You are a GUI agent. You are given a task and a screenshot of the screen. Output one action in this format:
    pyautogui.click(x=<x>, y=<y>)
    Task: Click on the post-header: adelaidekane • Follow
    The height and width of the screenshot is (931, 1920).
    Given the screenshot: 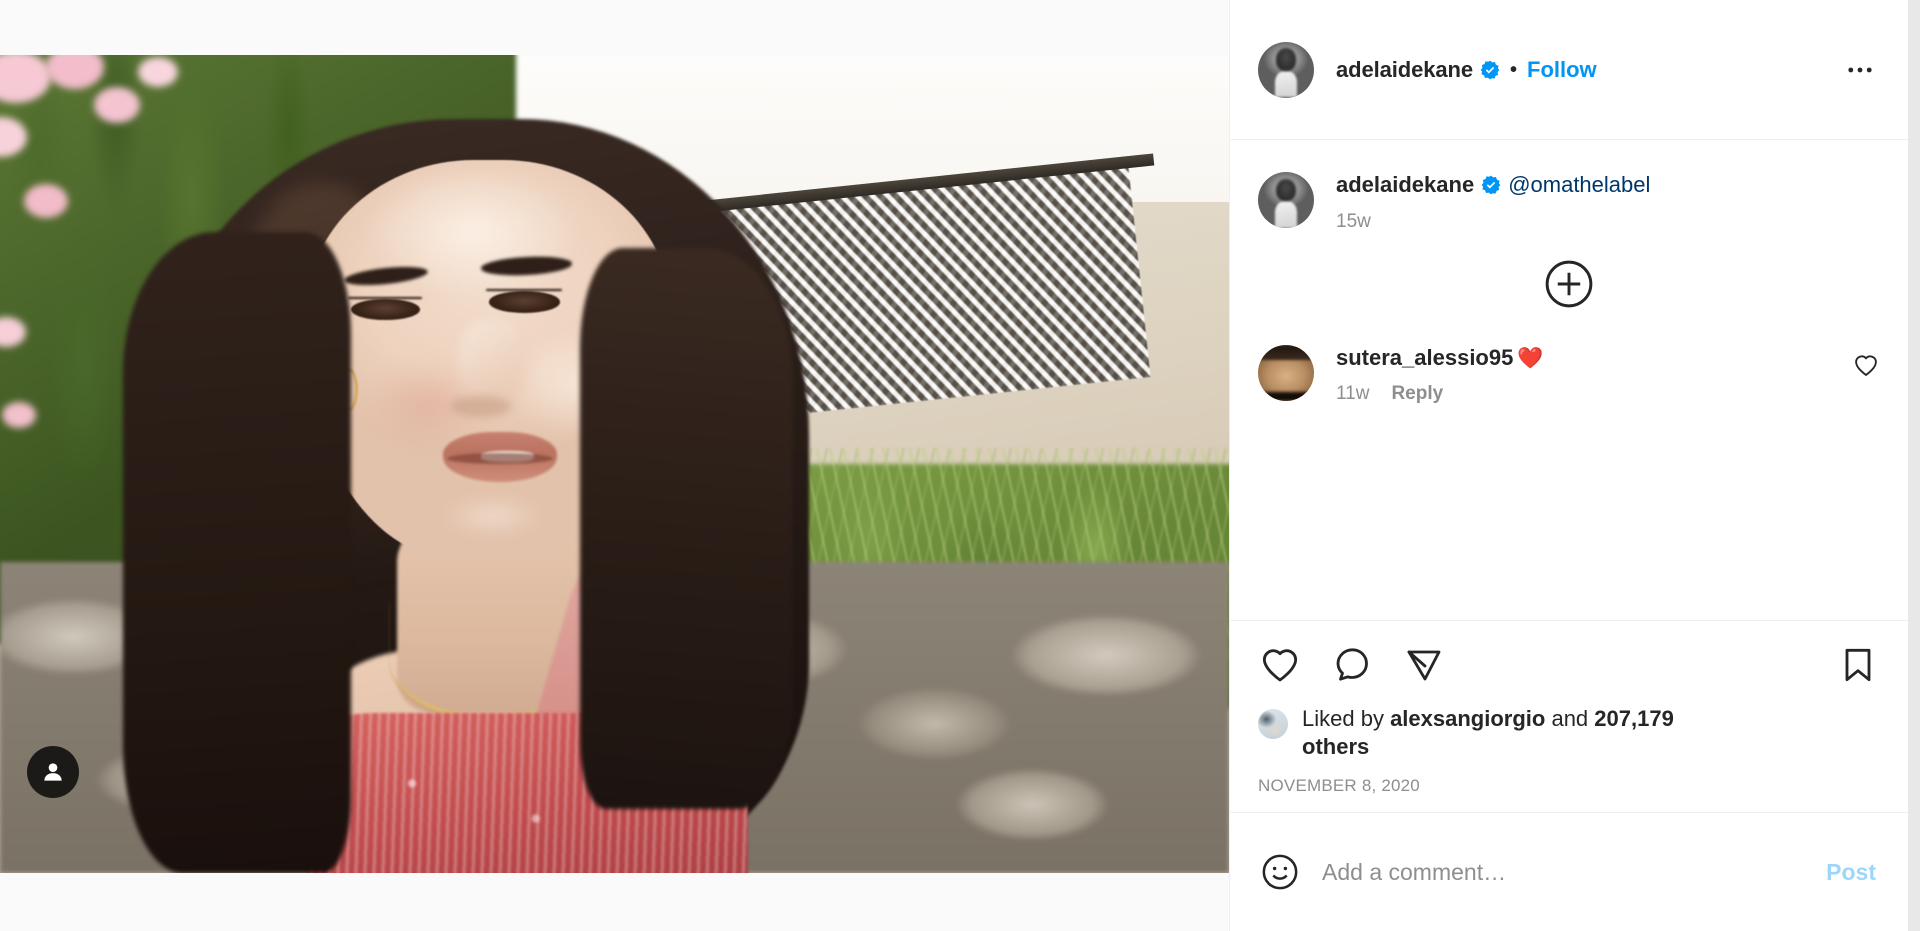 What is the action you would take?
    pyautogui.click(x=1569, y=70)
    